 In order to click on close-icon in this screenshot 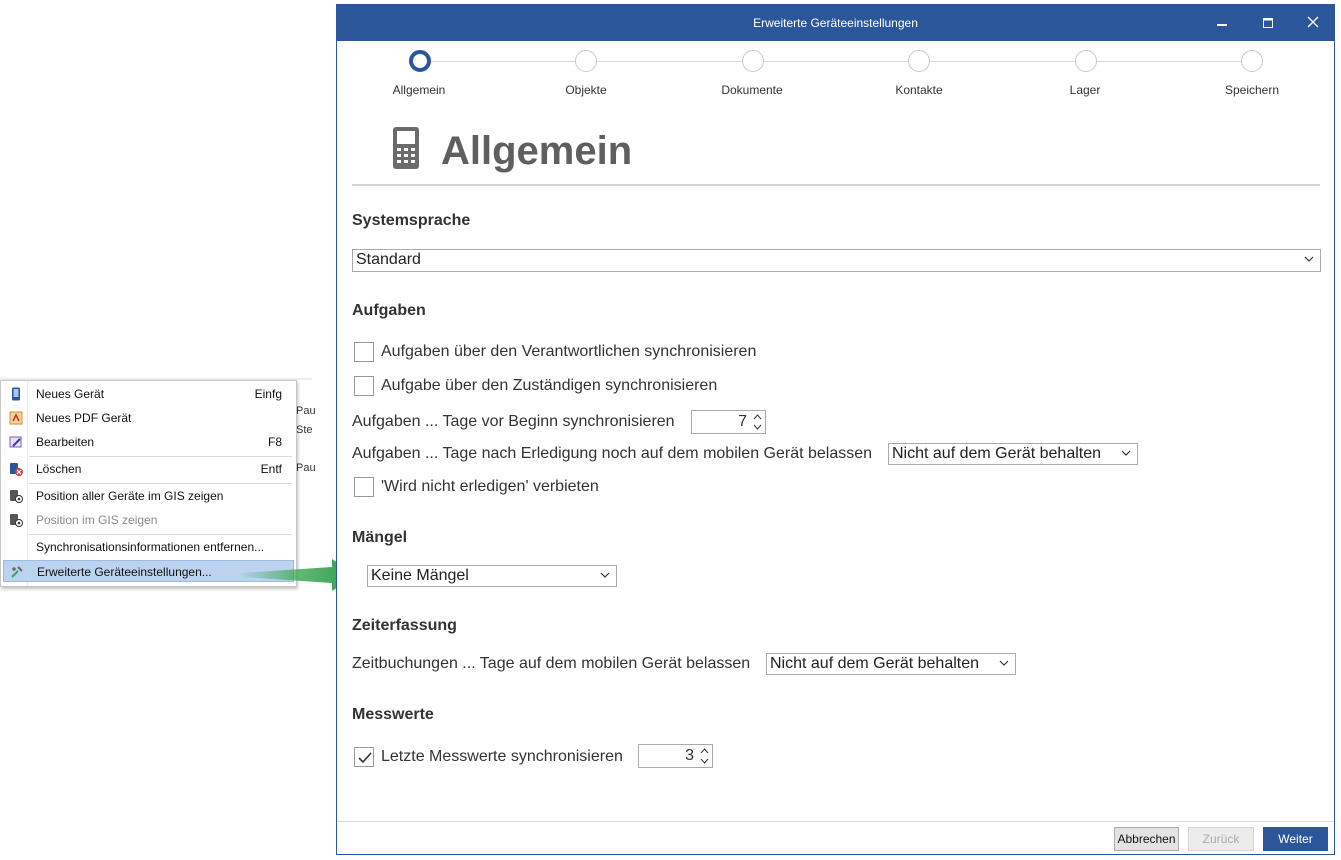, I will do `click(1313, 22)`.